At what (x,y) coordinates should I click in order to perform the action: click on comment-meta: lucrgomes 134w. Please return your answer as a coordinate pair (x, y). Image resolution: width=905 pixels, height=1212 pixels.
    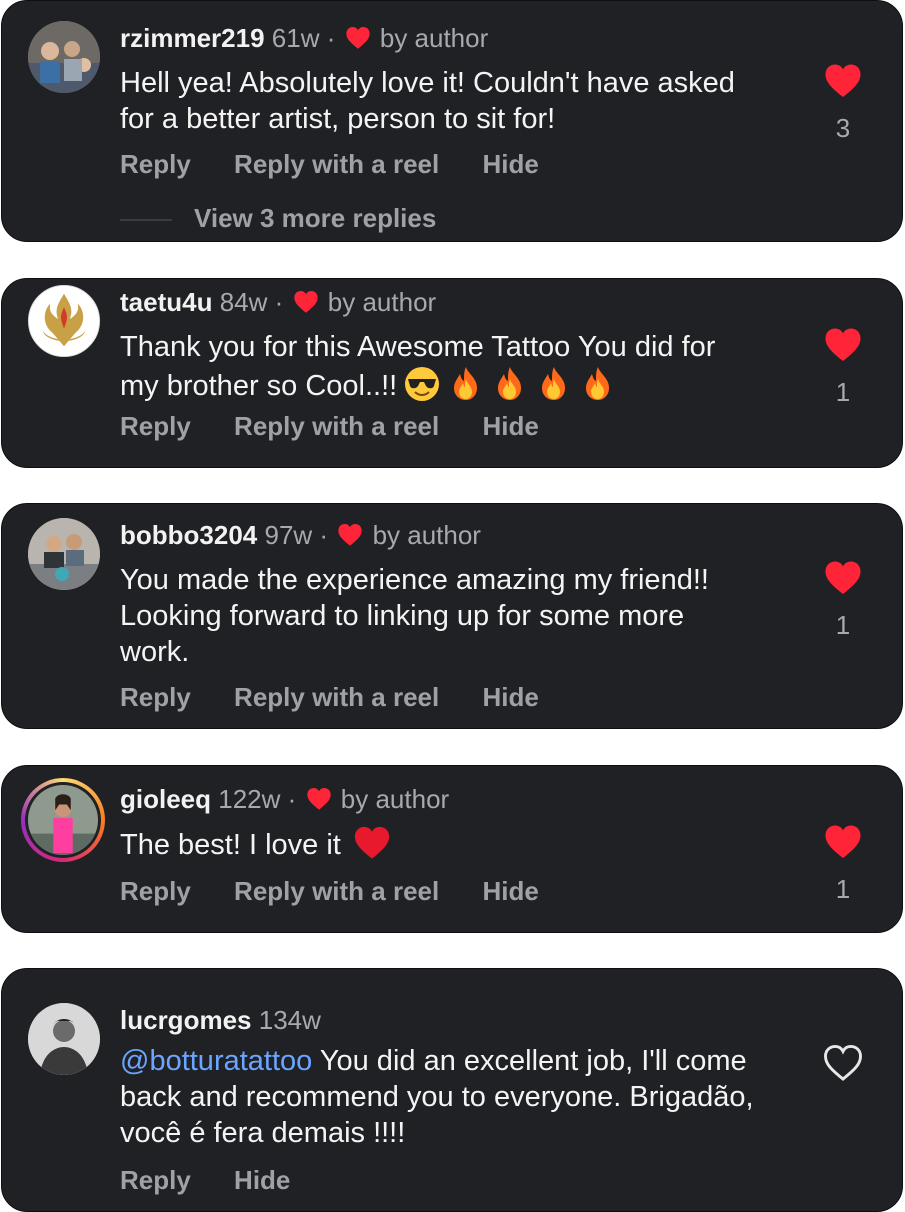
    Looking at the image, I should click on (220, 1020).